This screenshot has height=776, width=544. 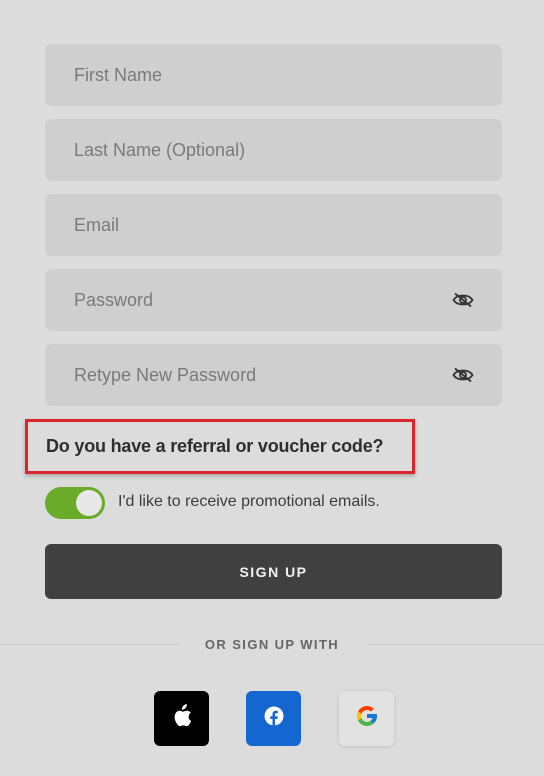 I want to click on retype-password-field, so click(x=273, y=375).